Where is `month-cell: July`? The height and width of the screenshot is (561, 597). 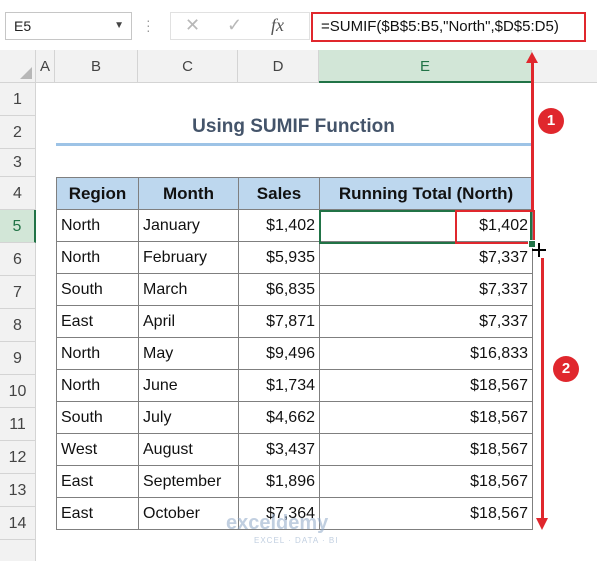
month-cell: July is located at coordinates (188, 417).